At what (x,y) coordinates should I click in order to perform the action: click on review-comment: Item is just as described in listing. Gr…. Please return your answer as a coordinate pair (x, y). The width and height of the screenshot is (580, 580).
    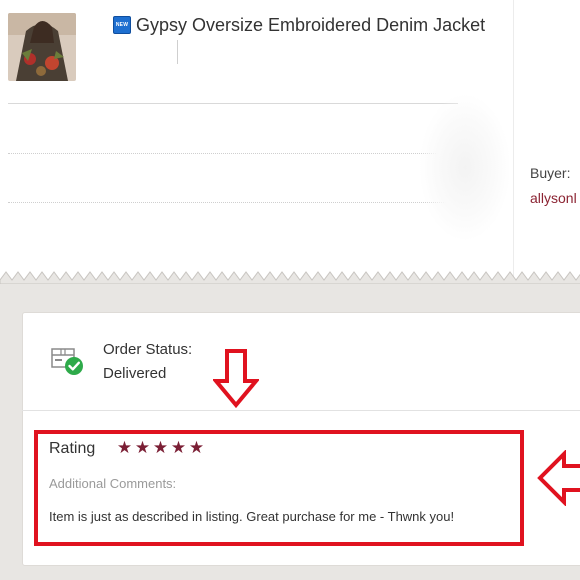
    Looking at the image, I should click on (252, 516).